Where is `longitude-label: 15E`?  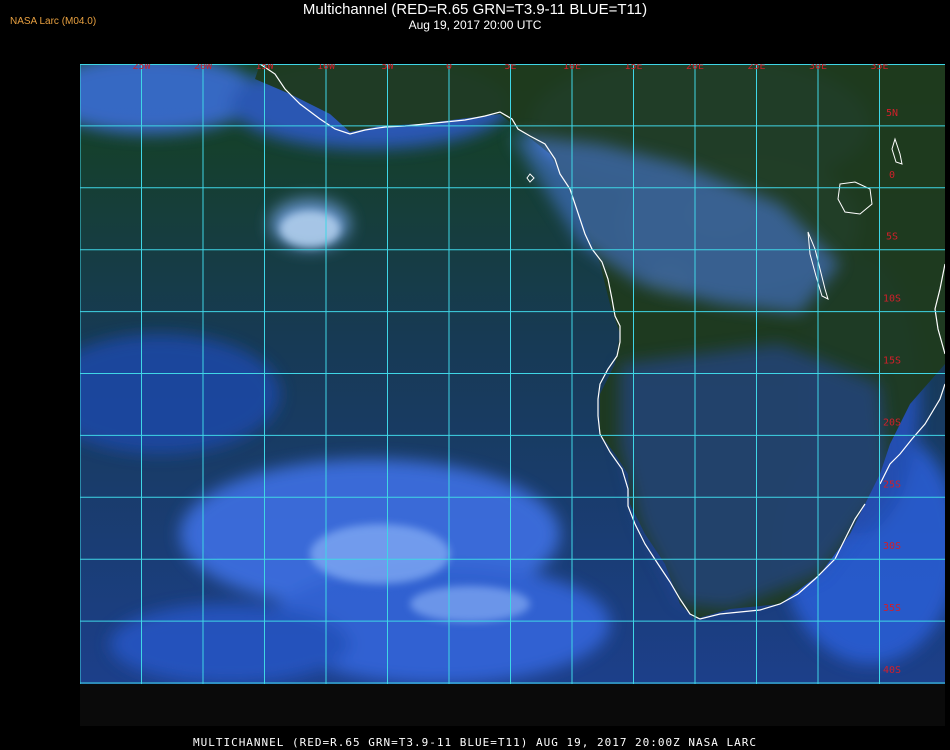
longitude-label: 15E is located at coordinates (633, 68).